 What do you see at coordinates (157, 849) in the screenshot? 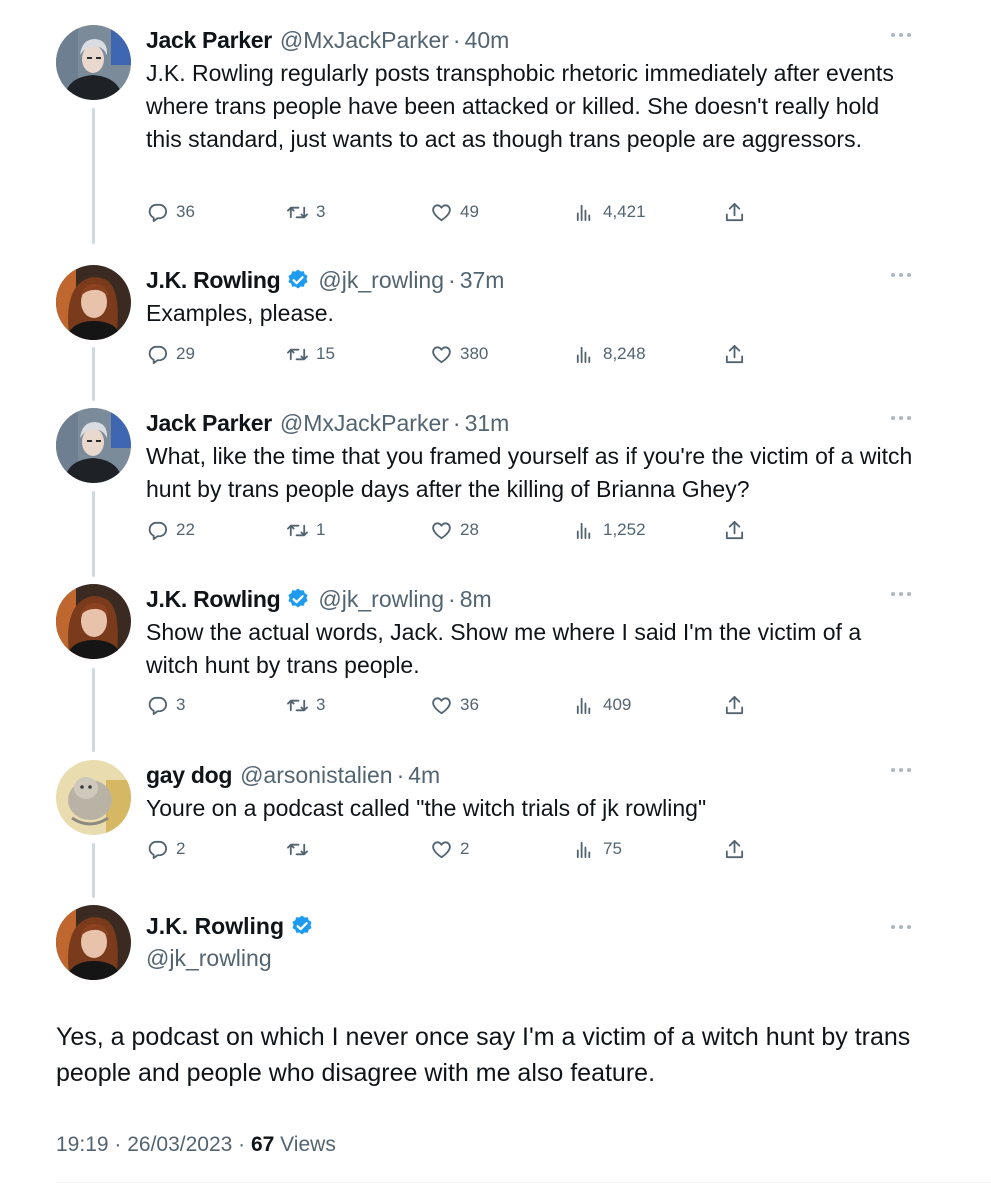
I see `reply-icon` at bounding box center [157, 849].